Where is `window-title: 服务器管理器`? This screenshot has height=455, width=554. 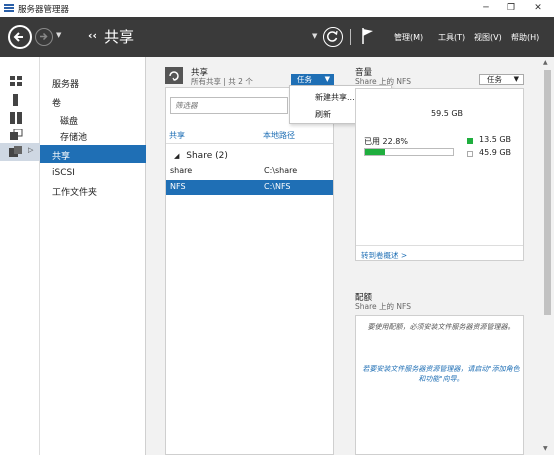 window-title: 服务器管理器 is located at coordinates (44, 10).